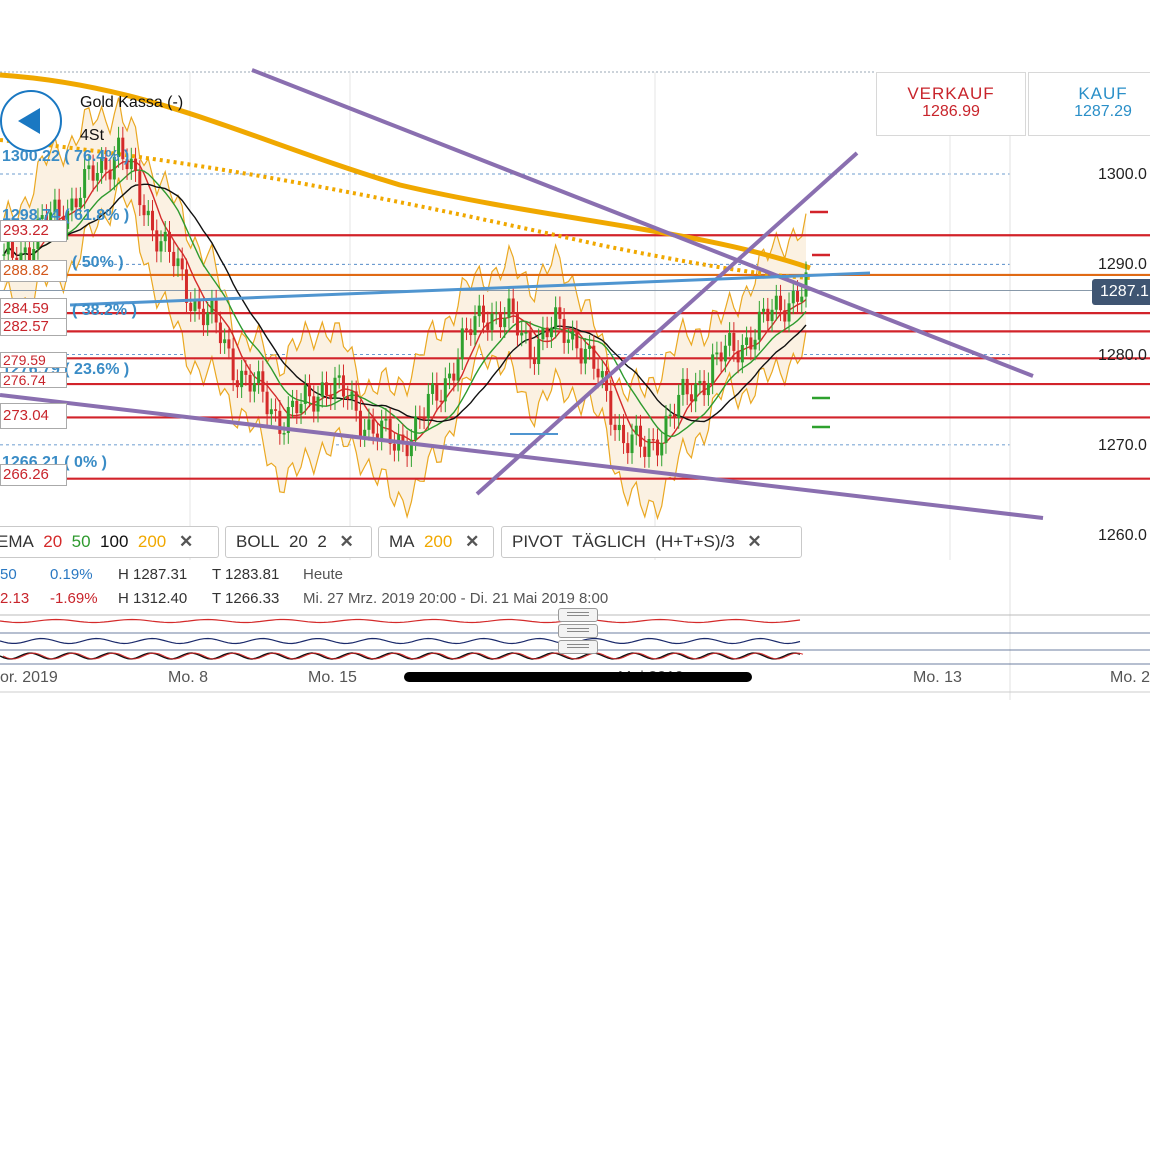 The height and width of the screenshot is (1150, 1150). I want to click on pivot-indicator-chip: PIVOT TÄGLICH (H+T+S)/3 ✕, so click(651, 542).